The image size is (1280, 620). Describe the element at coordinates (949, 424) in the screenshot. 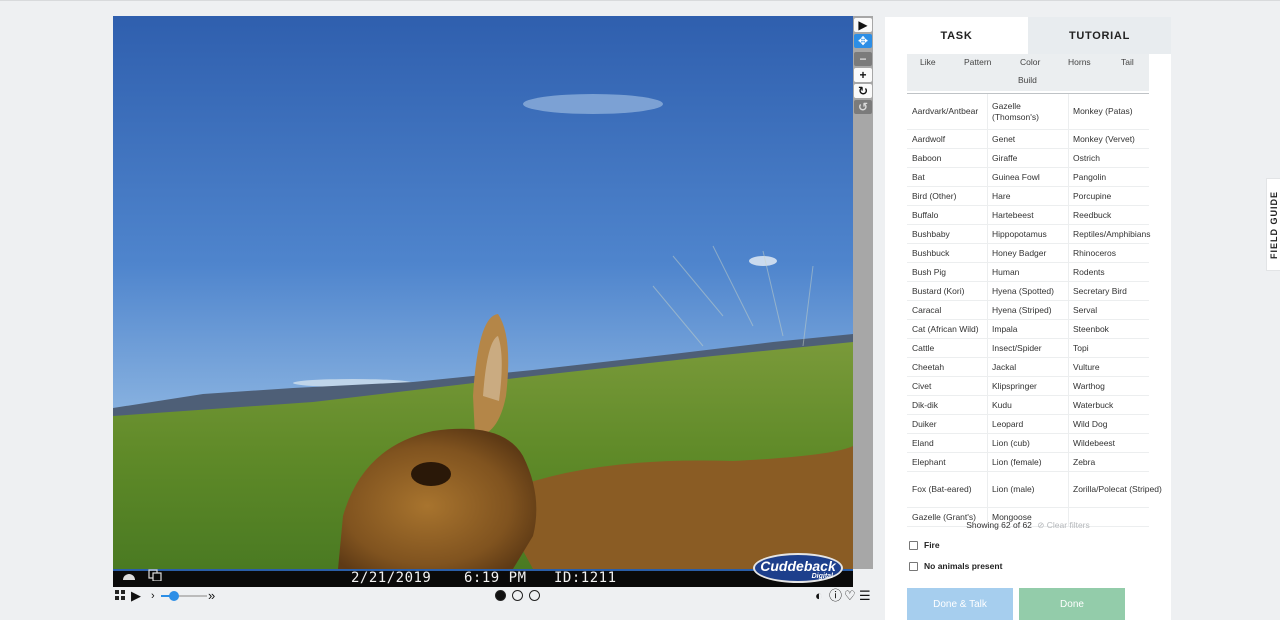

I see `species-option: Duiker` at that location.